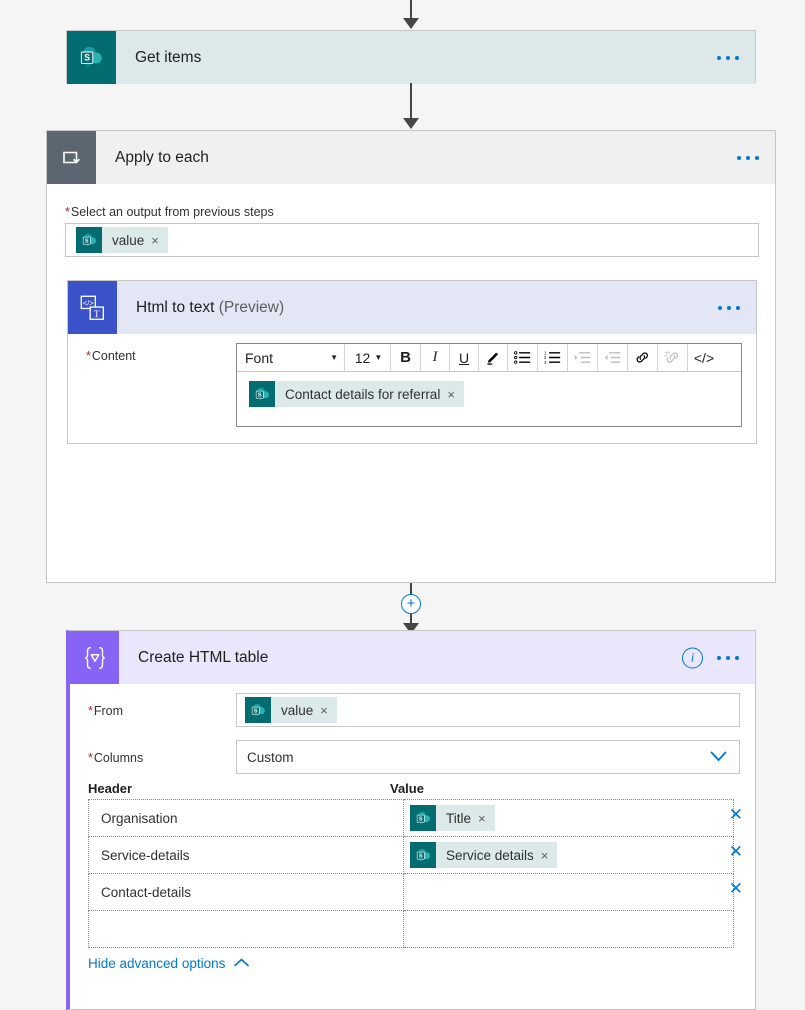 This screenshot has height=1010, width=805. I want to click on connector-get-items-to-apply, so click(411, 106).